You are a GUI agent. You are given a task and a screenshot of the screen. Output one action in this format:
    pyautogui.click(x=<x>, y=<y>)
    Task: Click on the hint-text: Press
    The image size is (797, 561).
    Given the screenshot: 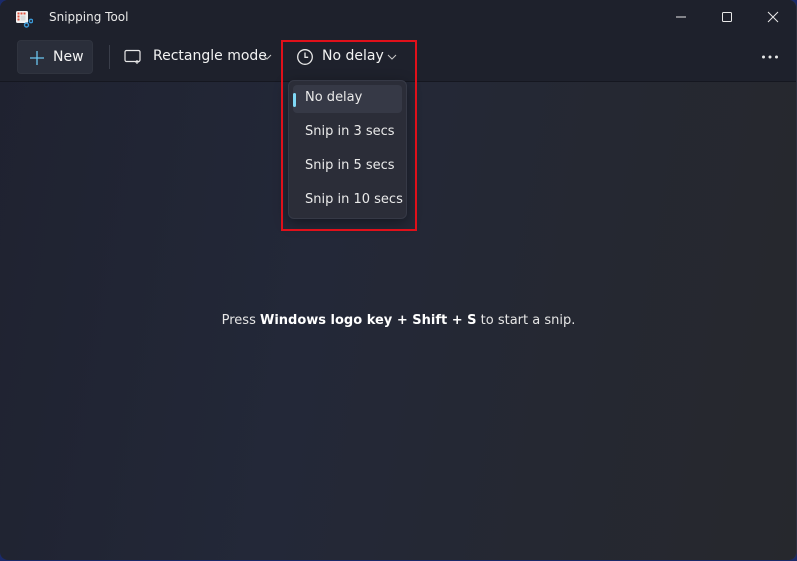 What is the action you would take?
    pyautogui.click(x=240, y=320)
    